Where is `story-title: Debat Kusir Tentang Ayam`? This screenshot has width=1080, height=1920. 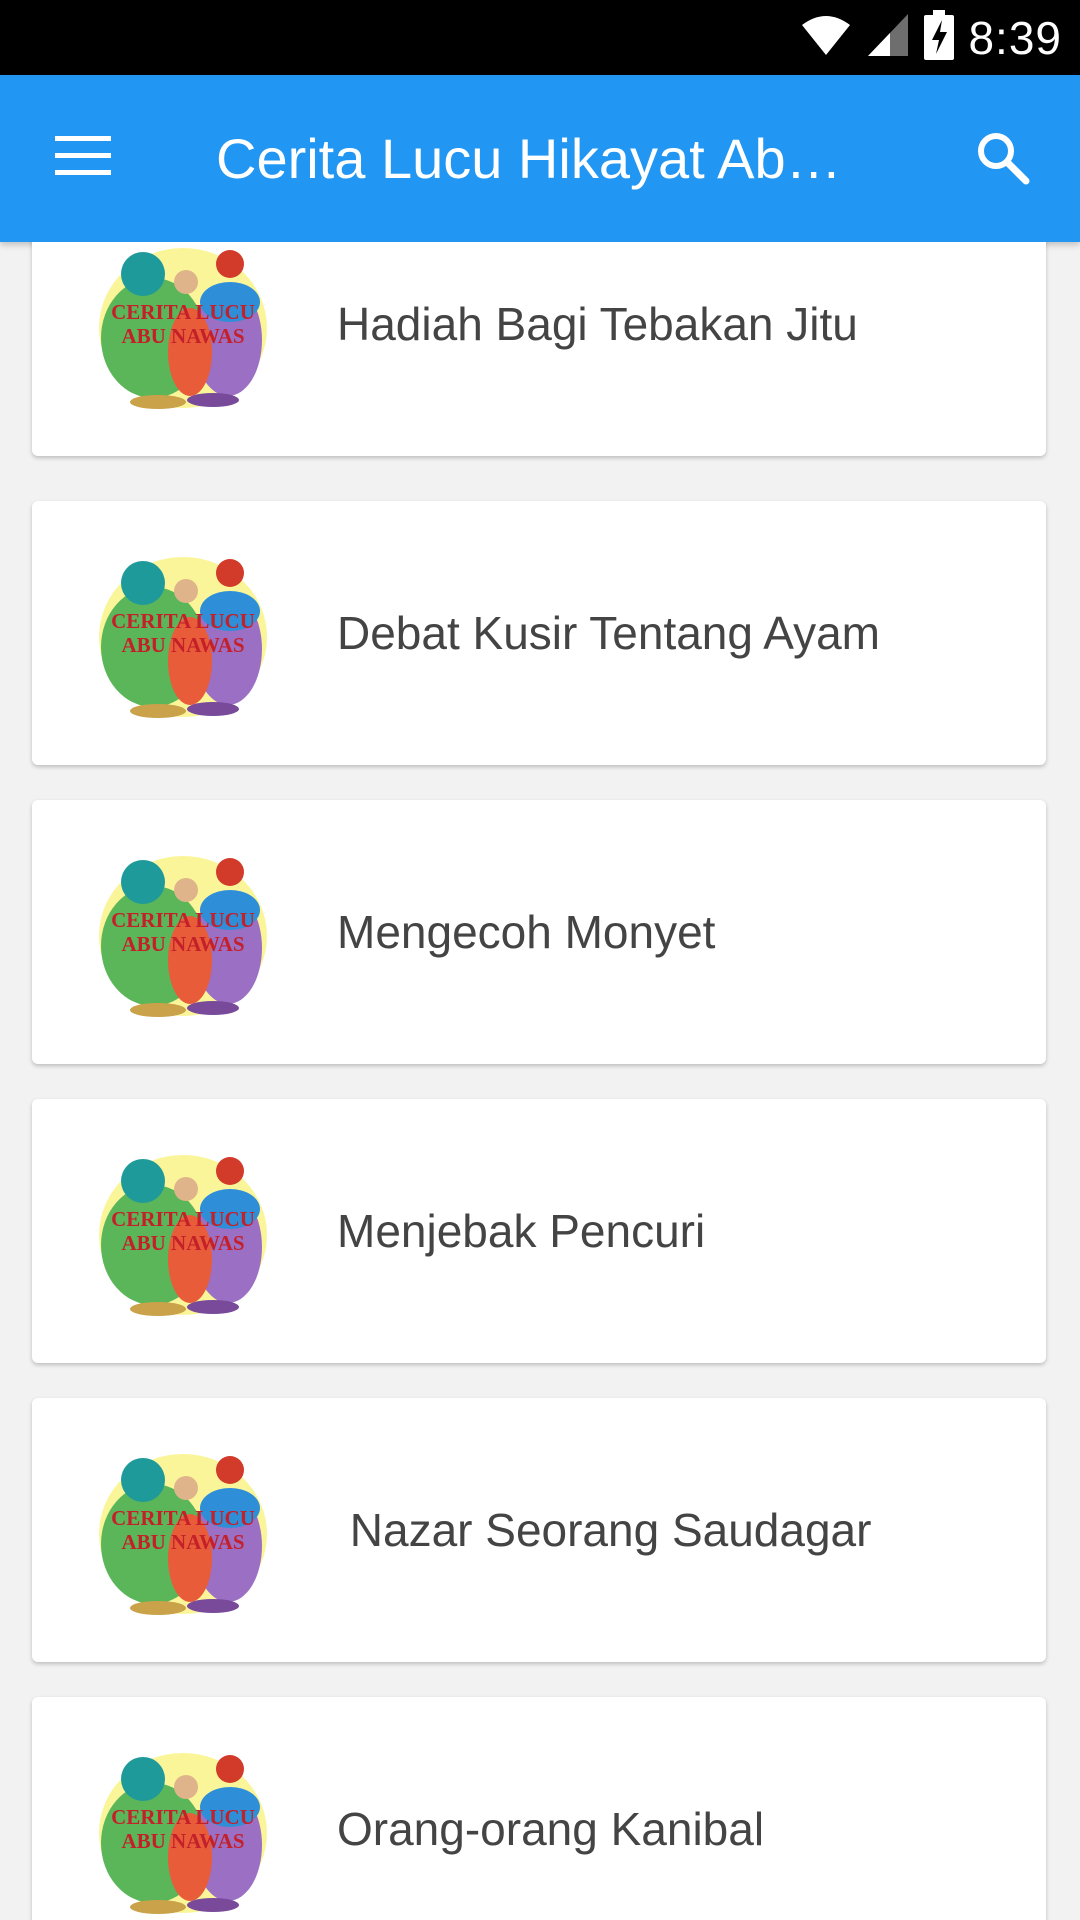 story-title: Debat Kusir Tentang Ayam is located at coordinates (608, 633).